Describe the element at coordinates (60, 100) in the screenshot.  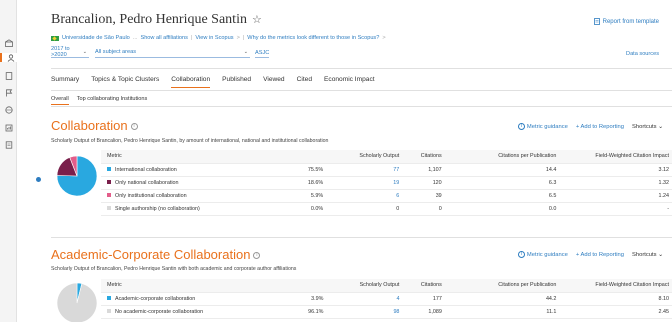
I see `subtab-overall: Overall` at that location.